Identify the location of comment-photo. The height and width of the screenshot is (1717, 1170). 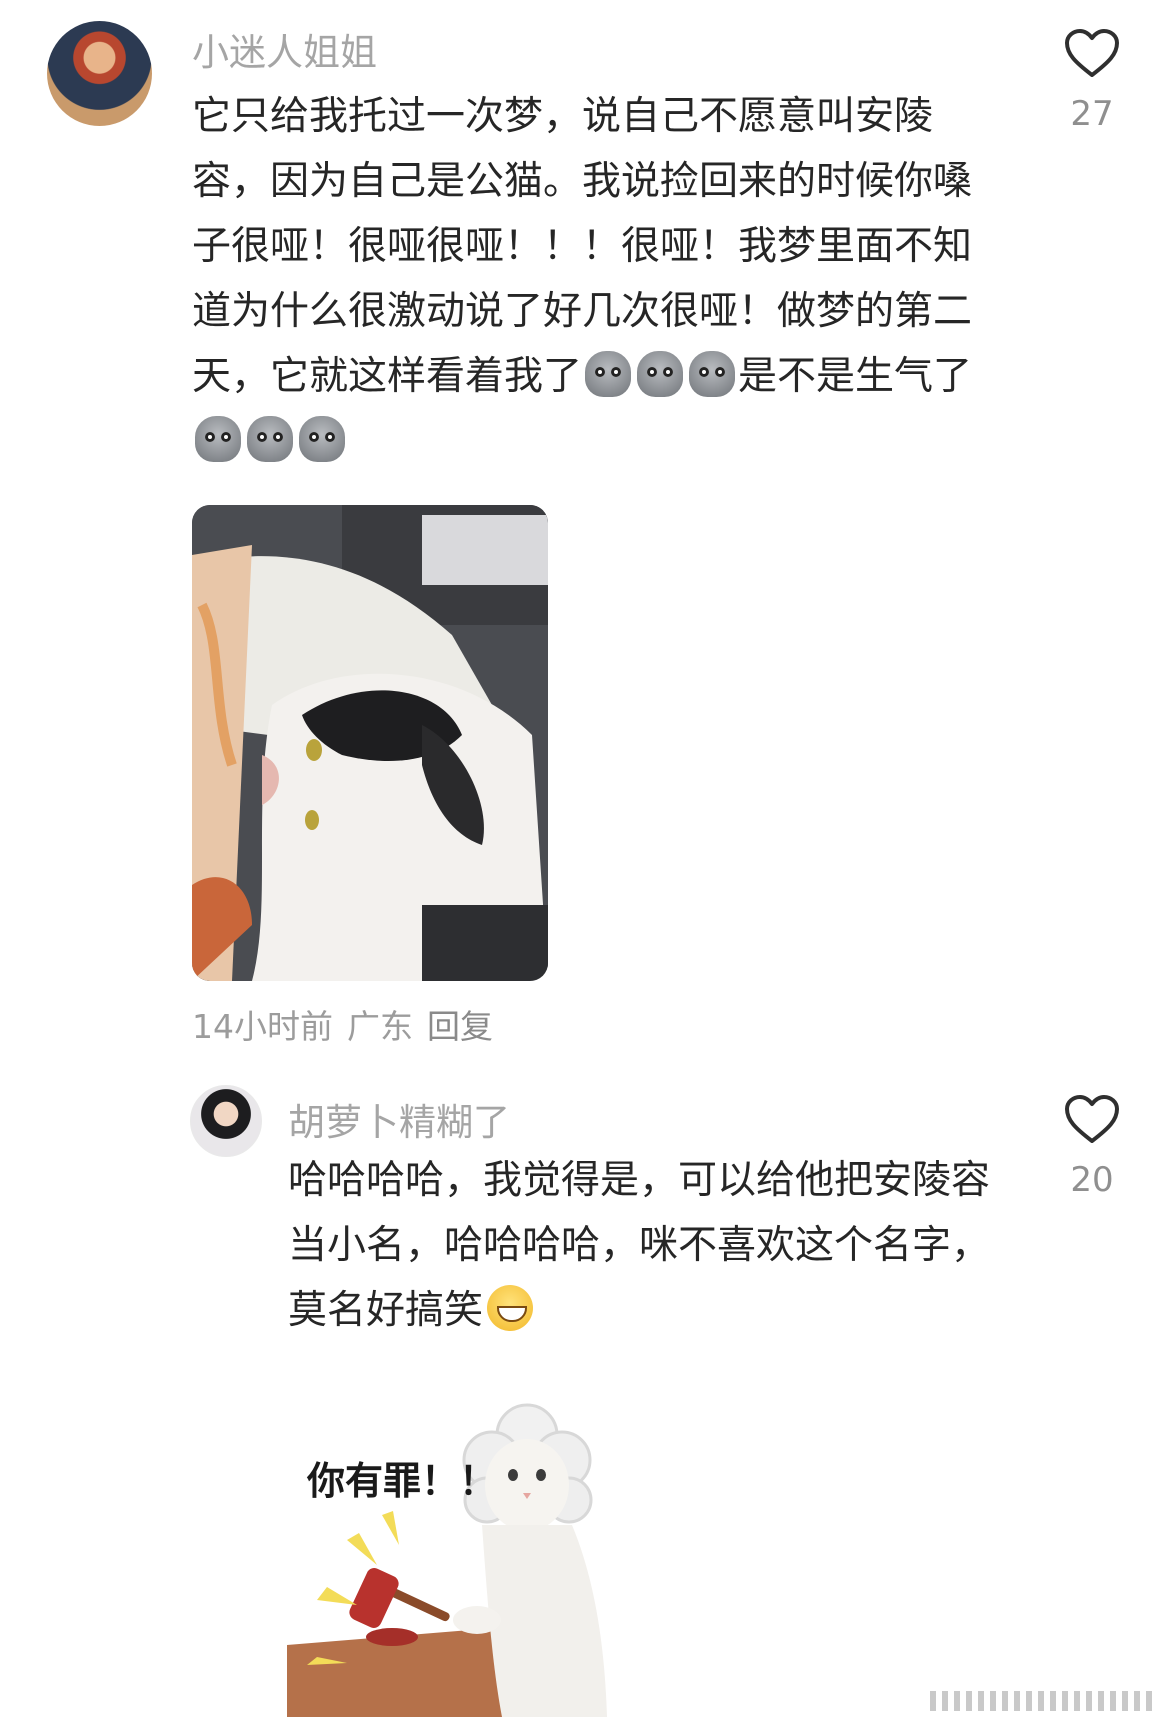
(370, 743).